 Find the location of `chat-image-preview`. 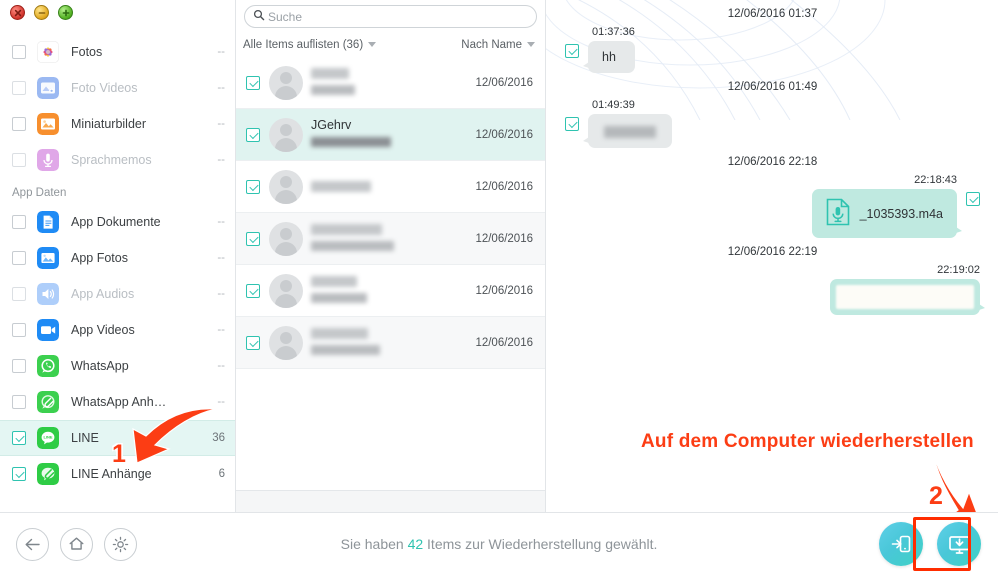

chat-image-preview is located at coordinates (905, 297).